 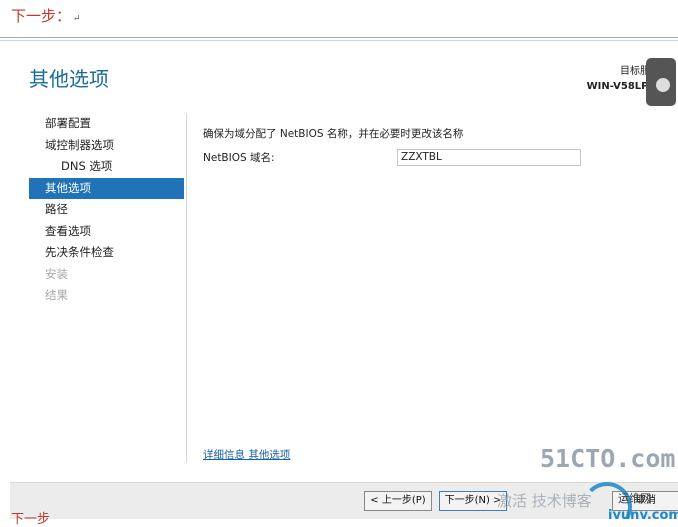 I want to click on nav-item-deployment: 部署配置, so click(x=106, y=124).